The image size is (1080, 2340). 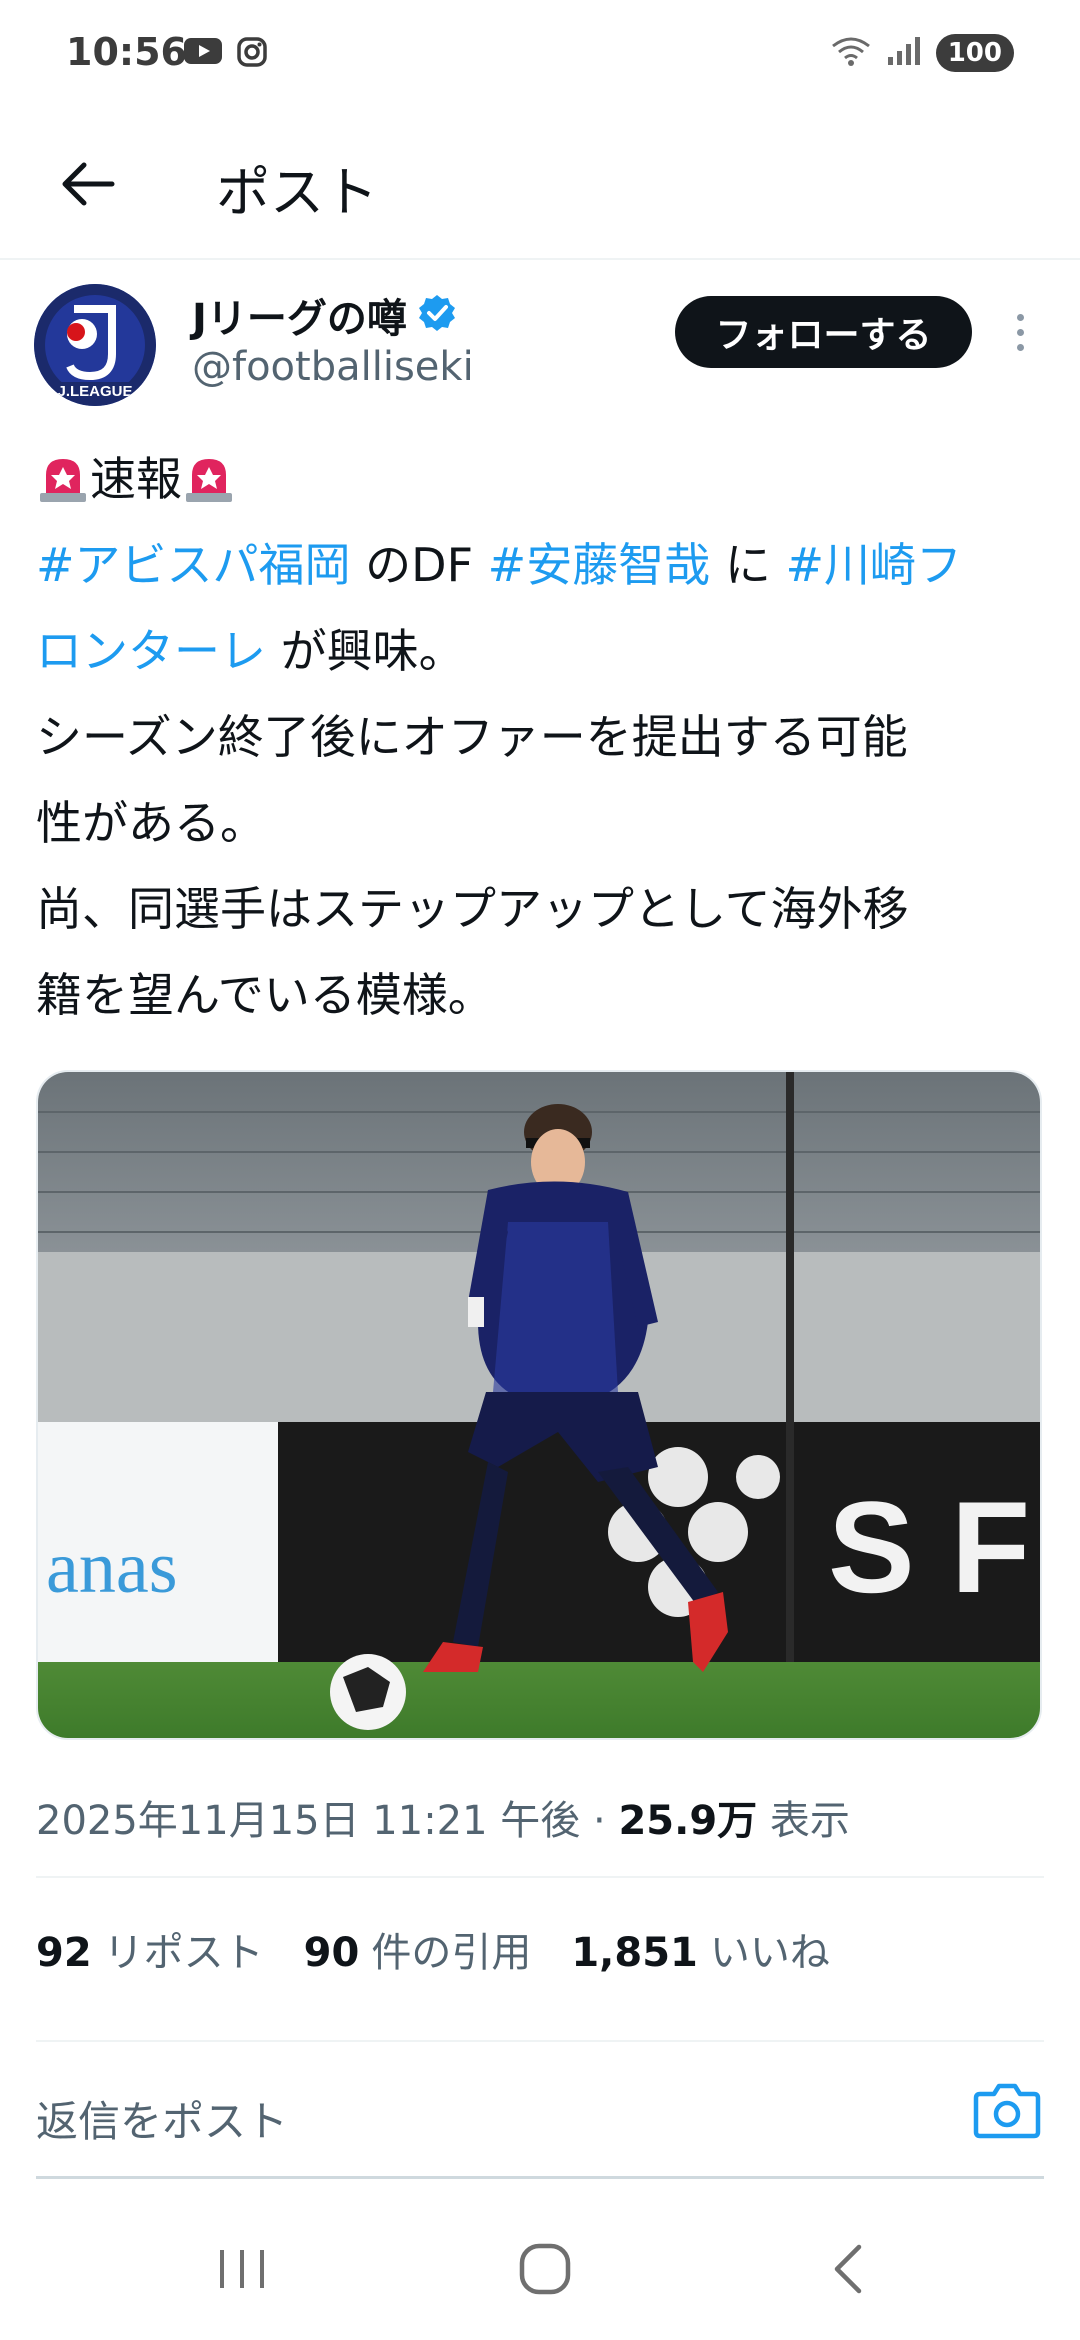 I want to click on more-options-button, so click(x=1020, y=332).